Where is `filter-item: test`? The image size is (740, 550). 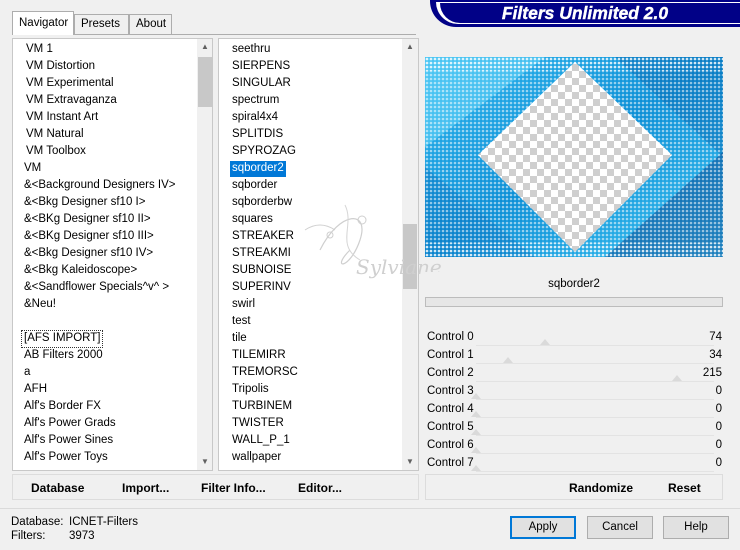 filter-item: test is located at coordinates (241, 322).